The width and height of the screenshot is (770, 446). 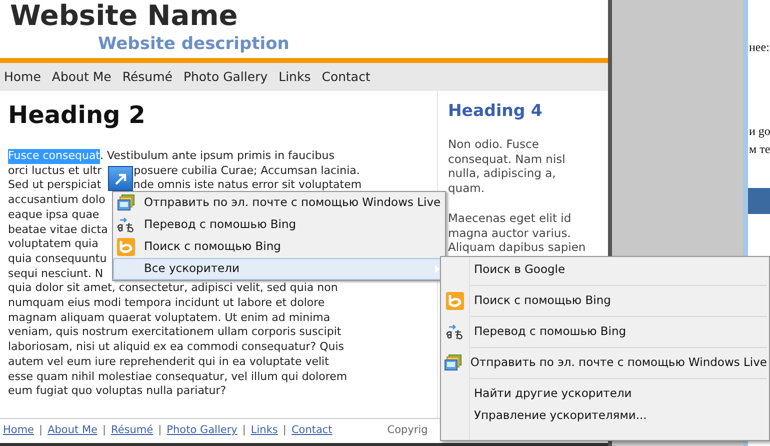 What do you see at coordinates (58, 230) in the screenshot?
I see `body-text: beatae vitae dicta` at bounding box center [58, 230].